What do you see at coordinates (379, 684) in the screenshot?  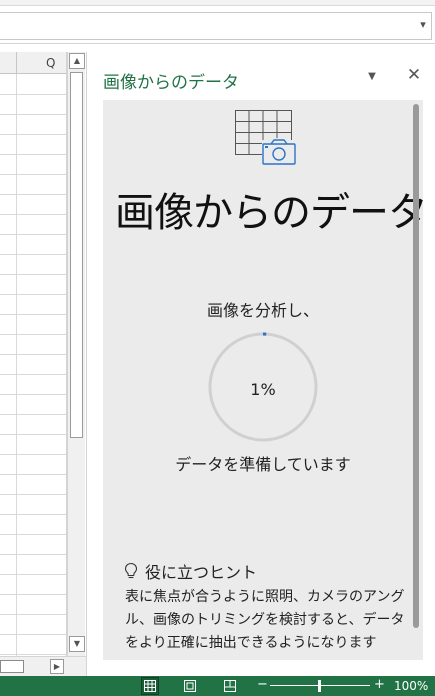 I see `zoom-in-button: +` at bounding box center [379, 684].